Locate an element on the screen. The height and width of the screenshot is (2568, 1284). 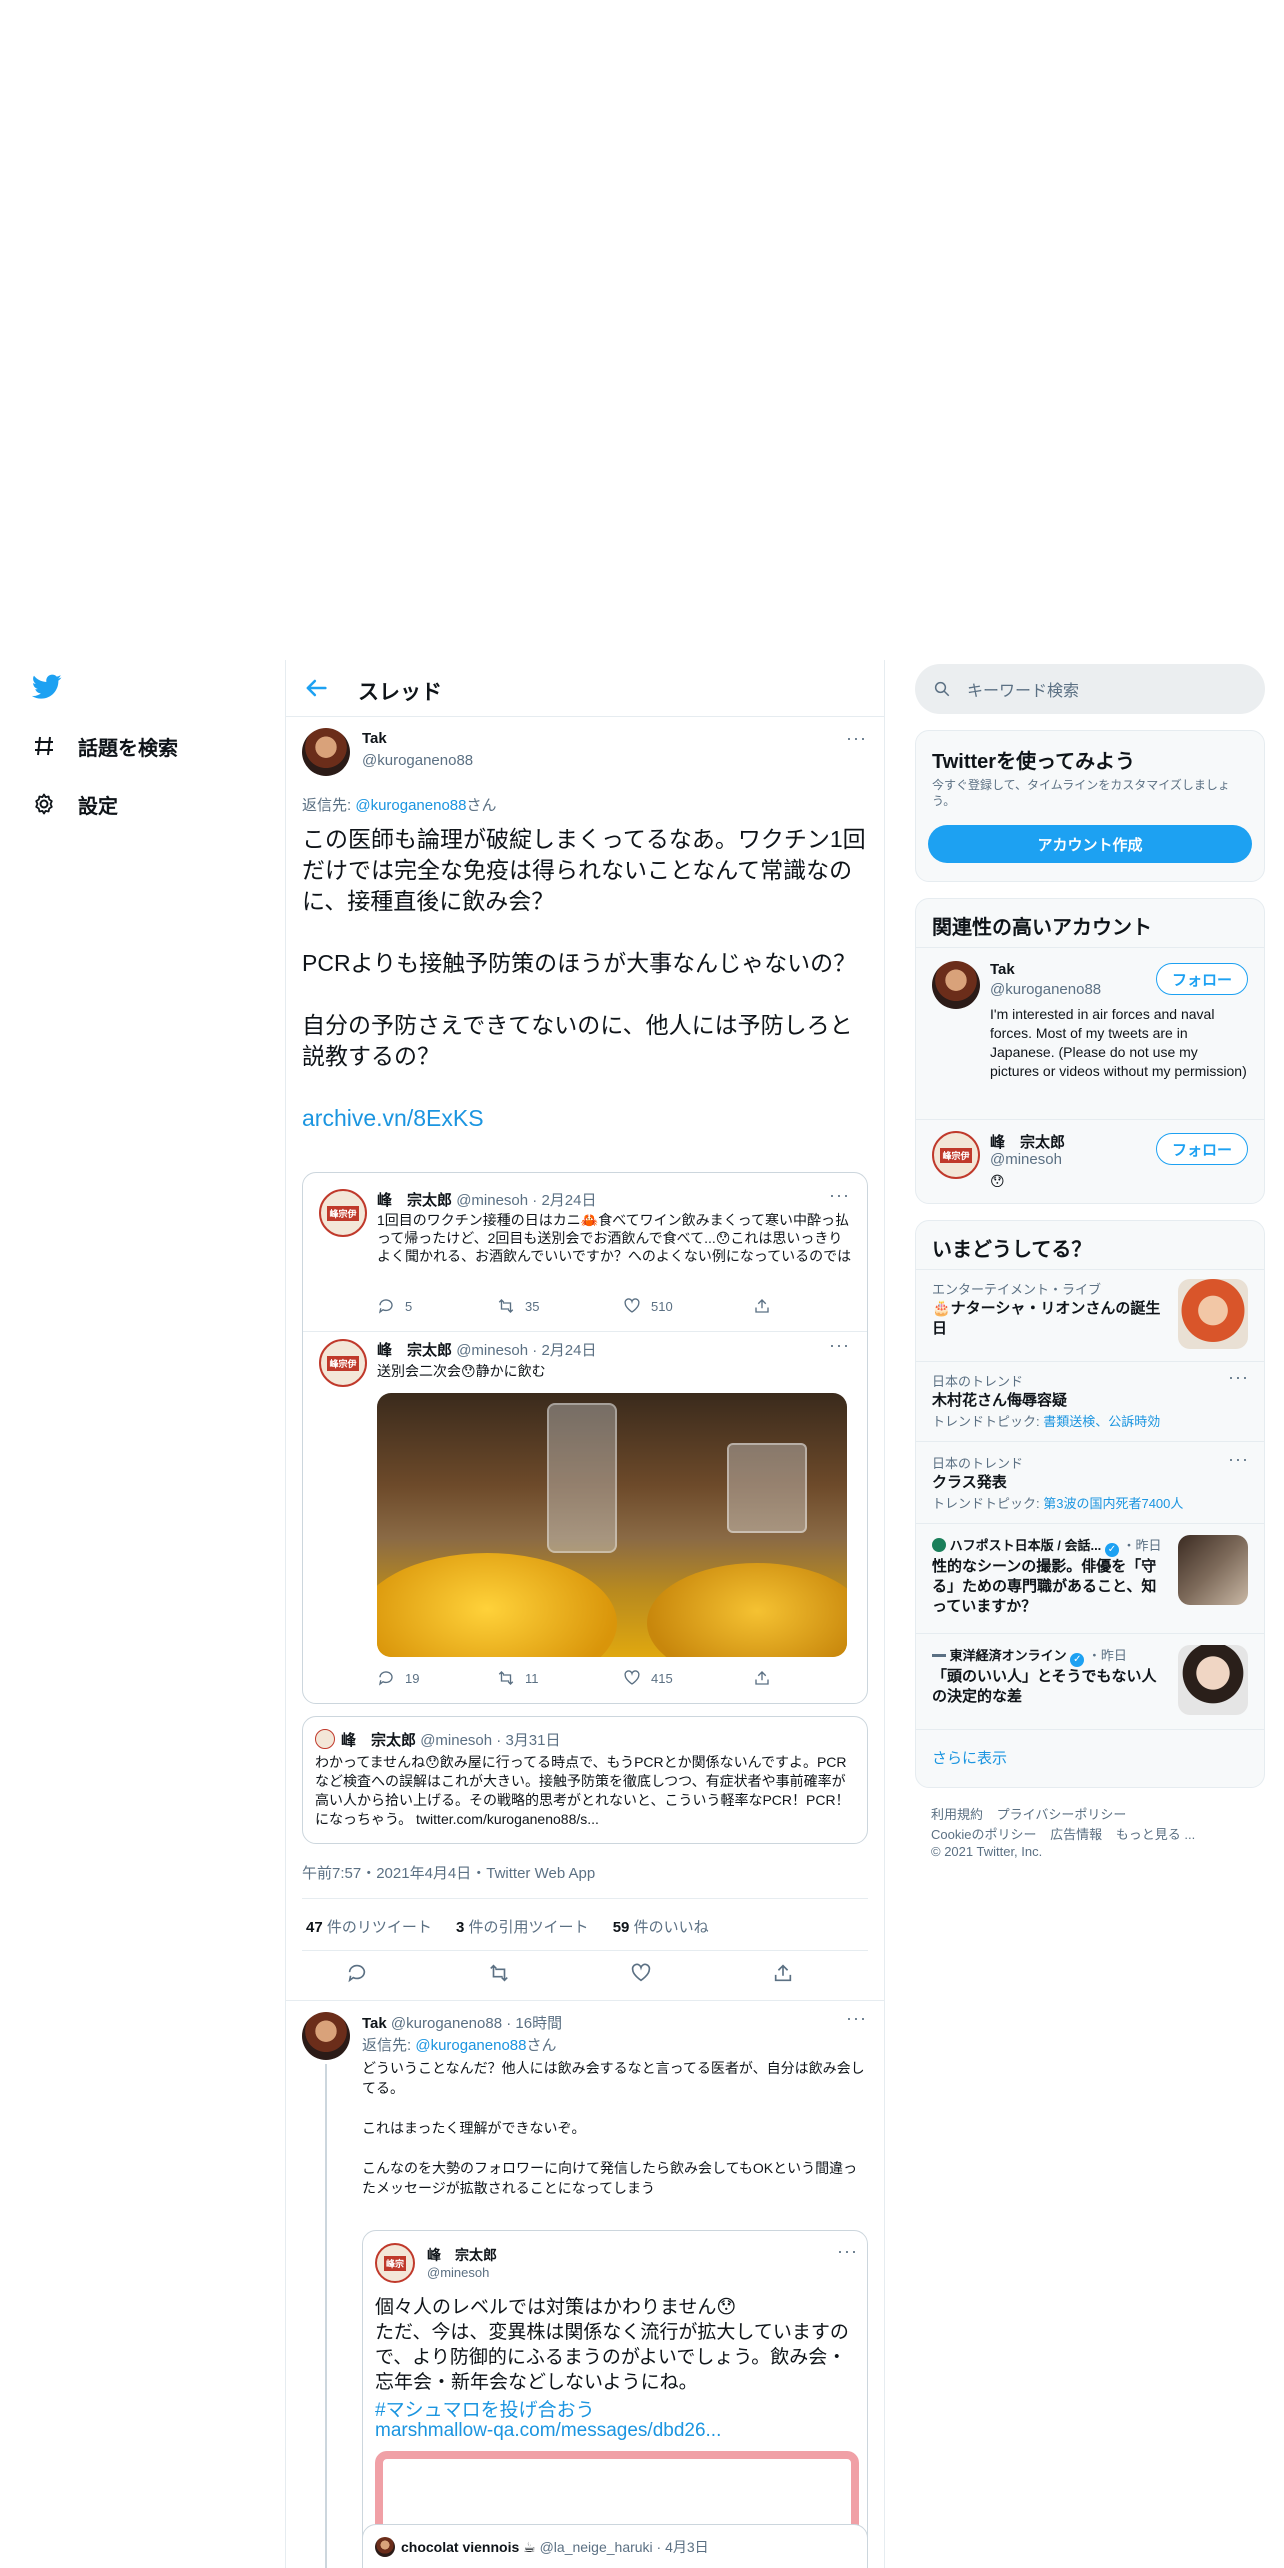
author-handle: @kuroganeno88 is located at coordinates (417, 760).